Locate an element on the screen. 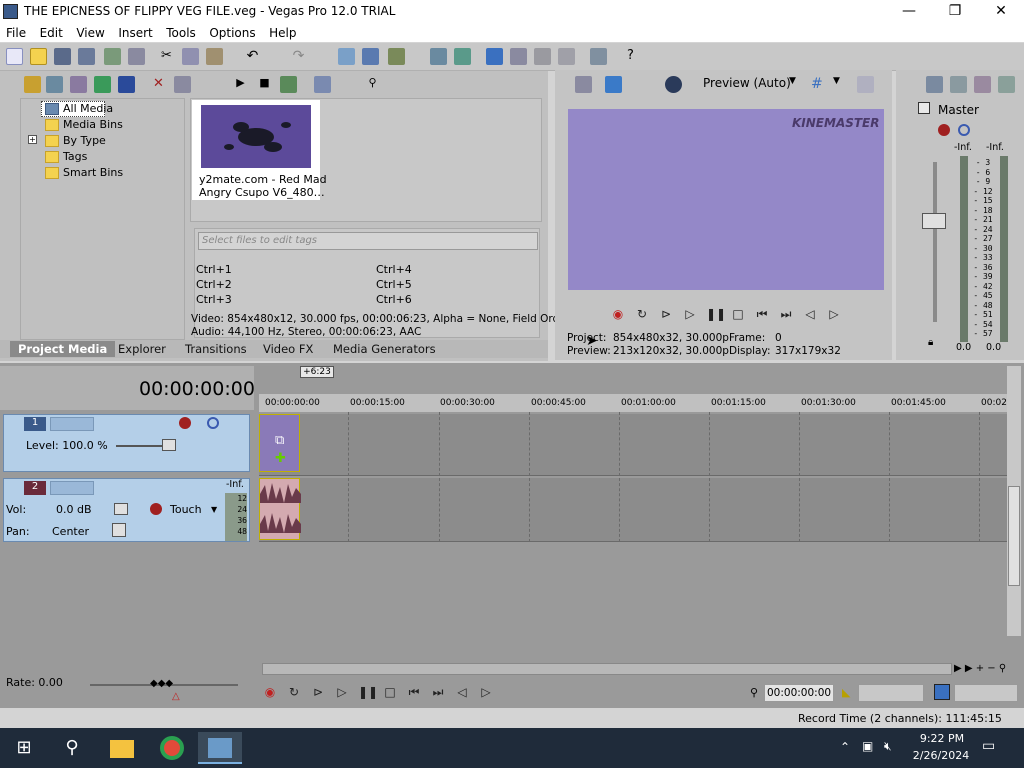 The width and height of the screenshot is (1024, 768). video-track-header: 1 Level: 100.0 % is located at coordinates (126, 443).